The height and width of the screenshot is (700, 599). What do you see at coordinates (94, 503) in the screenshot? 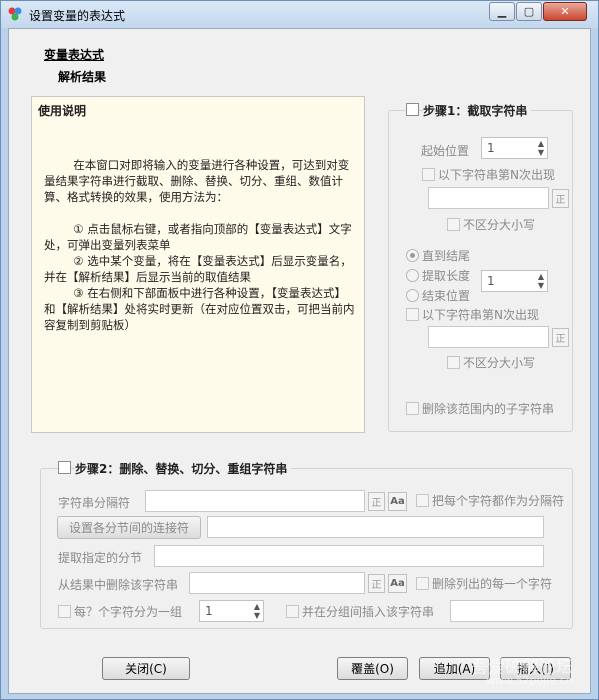
I see `separator-label: 字符串分隔符` at bounding box center [94, 503].